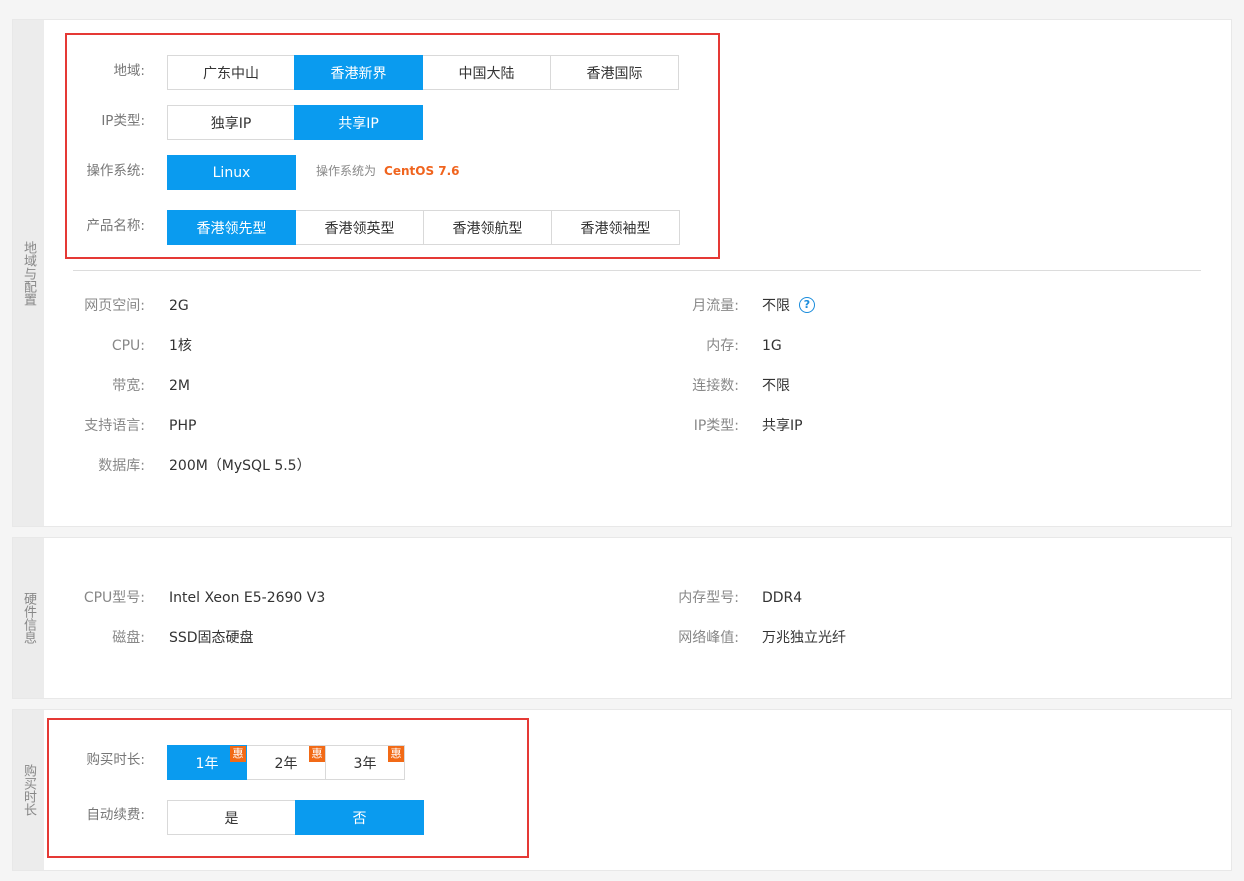 The width and height of the screenshot is (1244, 881). What do you see at coordinates (114, 598) in the screenshot?
I see `spec-label-cpu-model: CPU型号:` at bounding box center [114, 598].